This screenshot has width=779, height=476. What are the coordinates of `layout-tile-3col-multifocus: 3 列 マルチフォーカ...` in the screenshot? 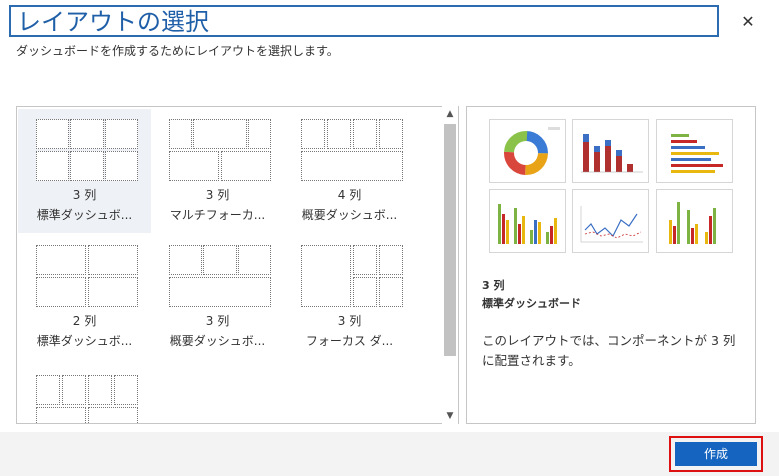 It's located at (217, 171).